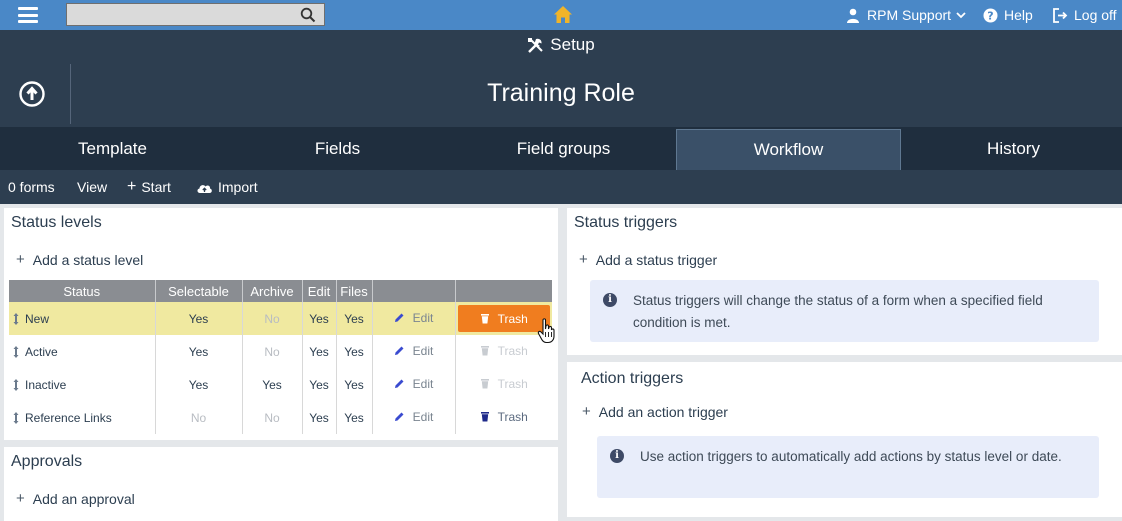  What do you see at coordinates (1011, 148) in the screenshot?
I see `tab-history: History` at bounding box center [1011, 148].